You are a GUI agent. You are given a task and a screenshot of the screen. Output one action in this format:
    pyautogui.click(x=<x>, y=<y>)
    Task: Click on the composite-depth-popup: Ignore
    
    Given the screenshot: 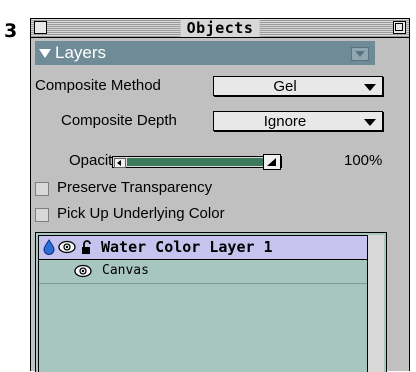 What is the action you would take?
    pyautogui.click(x=298, y=121)
    